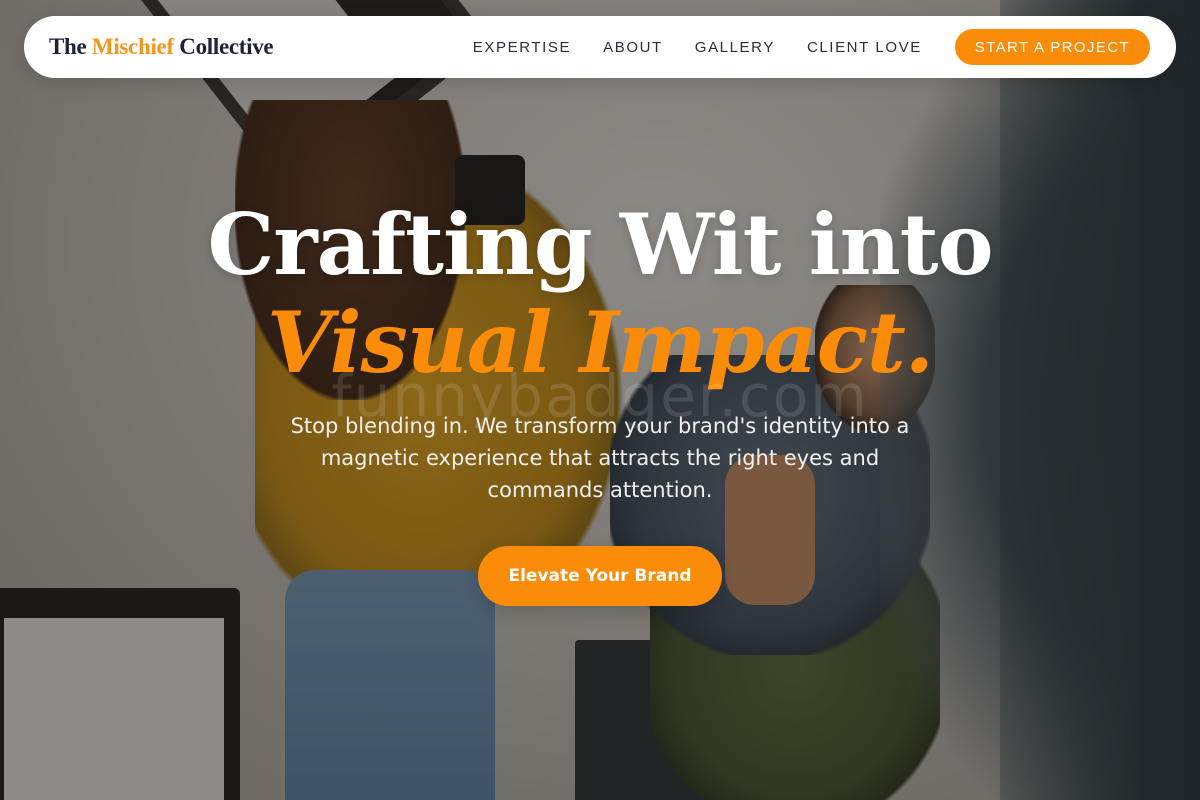 Image resolution: width=1200 pixels, height=800 pixels. What do you see at coordinates (600, 576) in the screenshot?
I see `elevate-brand-button: Elevate Your Brand` at bounding box center [600, 576].